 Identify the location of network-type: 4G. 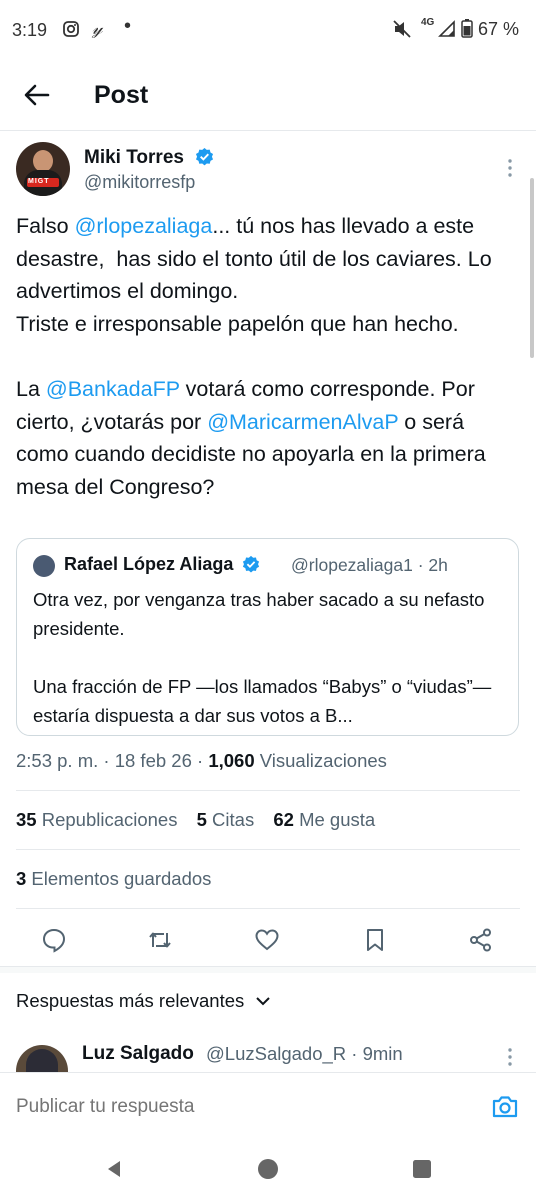
(428, 22).